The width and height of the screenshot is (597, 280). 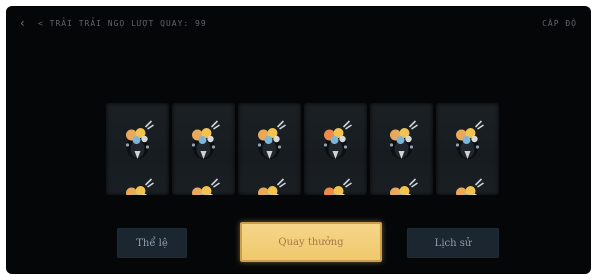 What do you see at coordinates (298, 23) in the screenshot?
I see `top-bar: ‹ < TRẢI TRẢI NGỌ LƯỢT QUAY: 99 CẤP ĐỘ` at bounding box center [298, 23].